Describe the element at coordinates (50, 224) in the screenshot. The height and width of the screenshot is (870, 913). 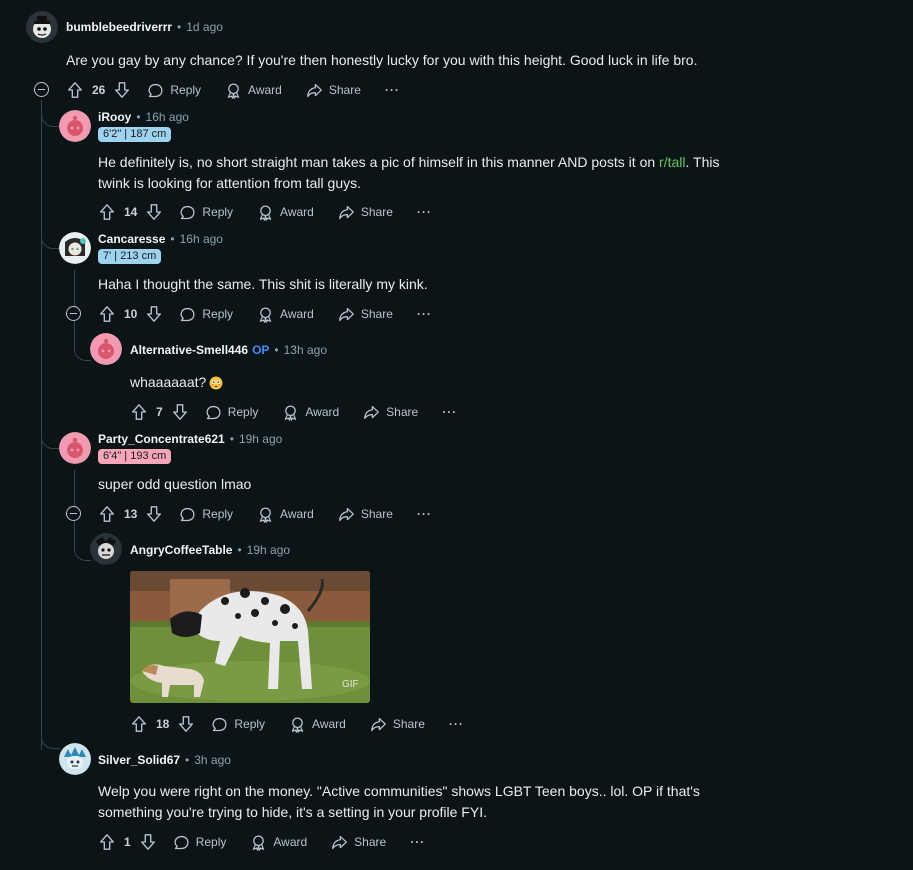
I see `thread-branch` at that location.